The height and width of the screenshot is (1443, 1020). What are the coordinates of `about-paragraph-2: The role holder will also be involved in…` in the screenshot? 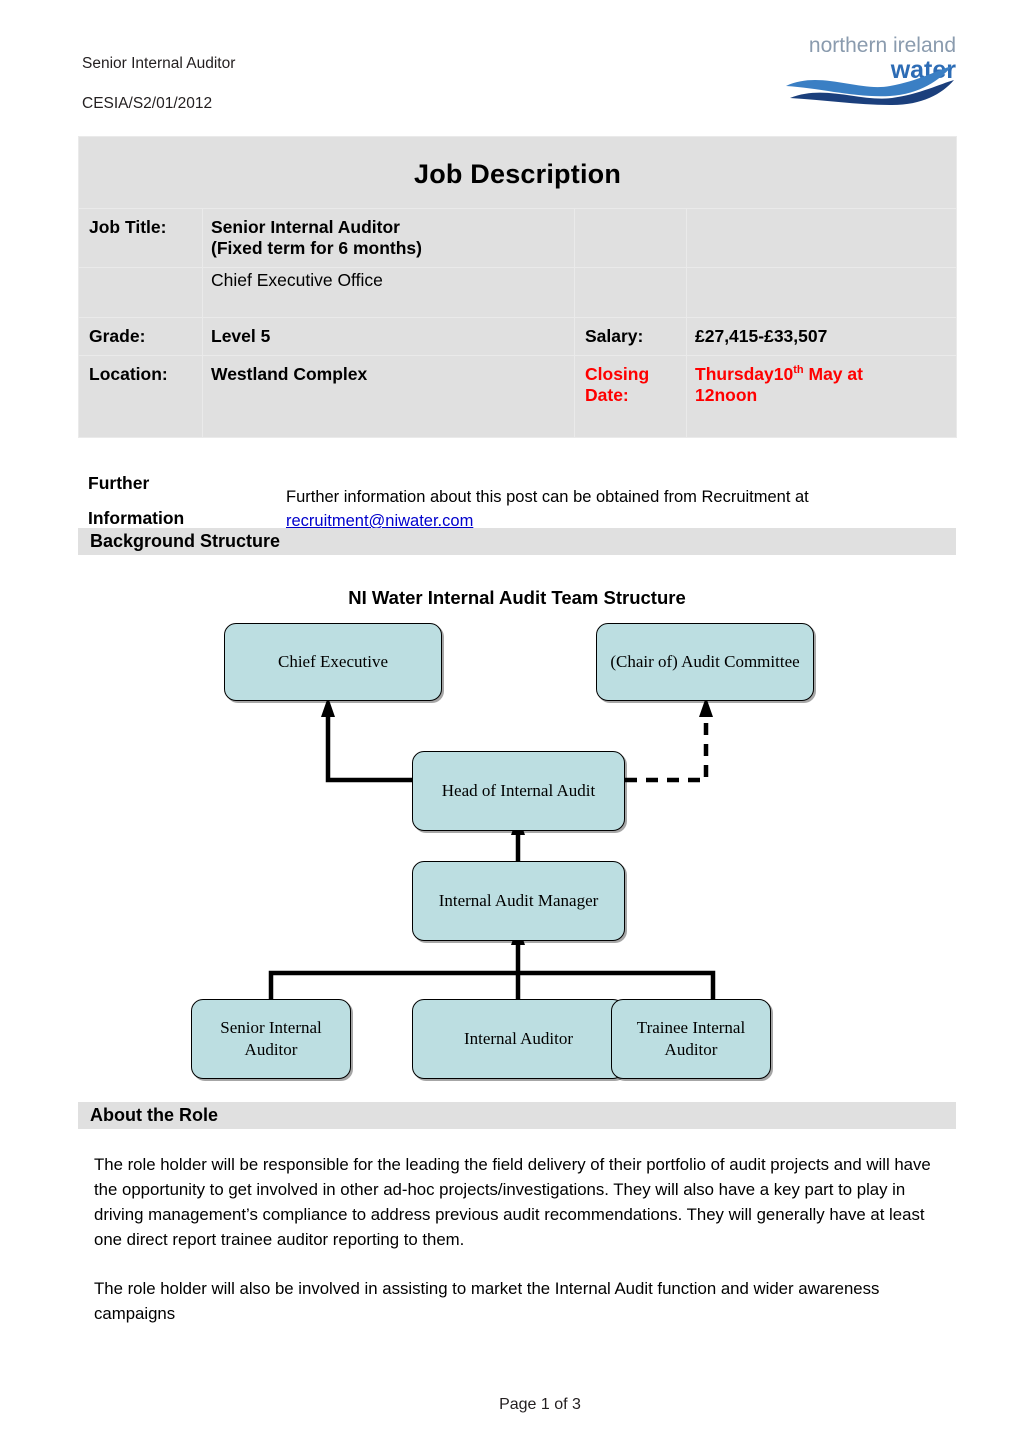 It's located at (487, 1301).